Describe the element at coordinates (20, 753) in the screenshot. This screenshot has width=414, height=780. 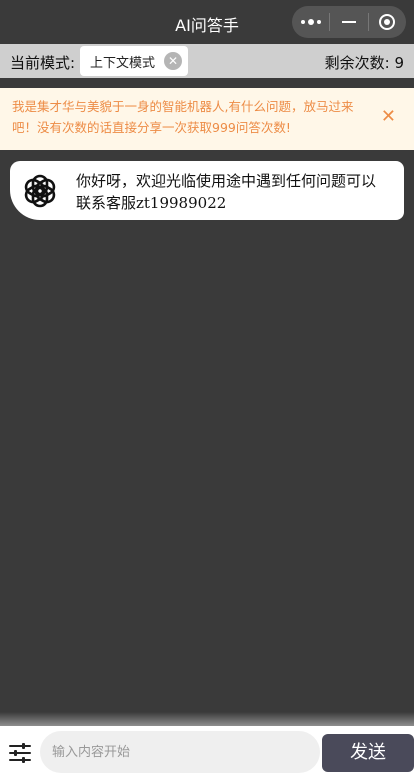
I see `sliders-icon` at that location.